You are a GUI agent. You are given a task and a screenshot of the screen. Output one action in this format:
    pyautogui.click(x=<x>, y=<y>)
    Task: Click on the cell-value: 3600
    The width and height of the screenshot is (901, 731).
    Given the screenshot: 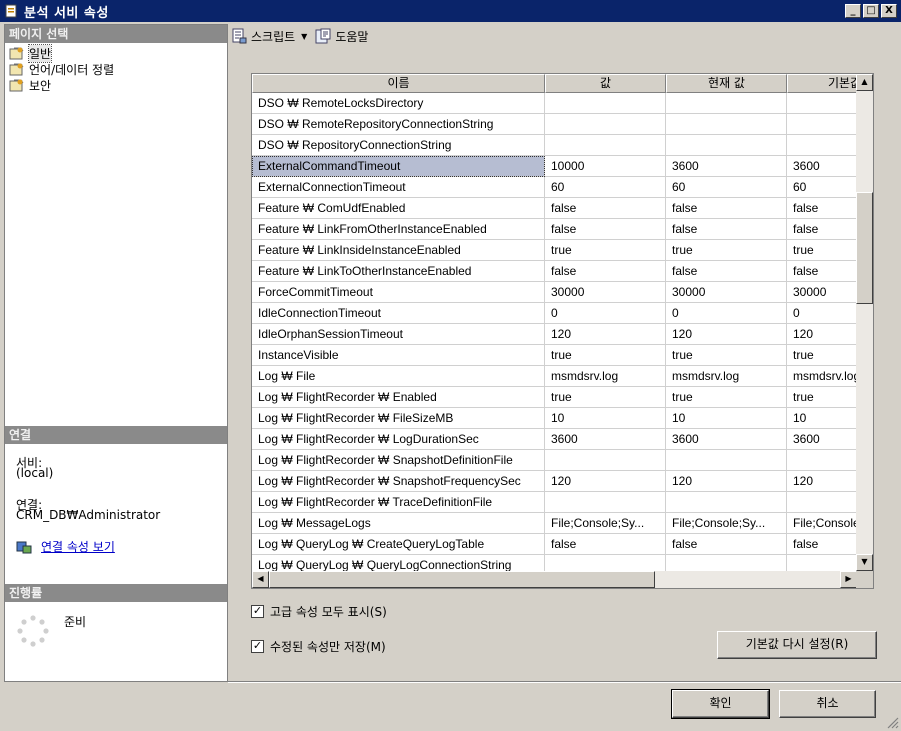 What is the action you would take?
    pyautogui.click(x=605, y=439)
    